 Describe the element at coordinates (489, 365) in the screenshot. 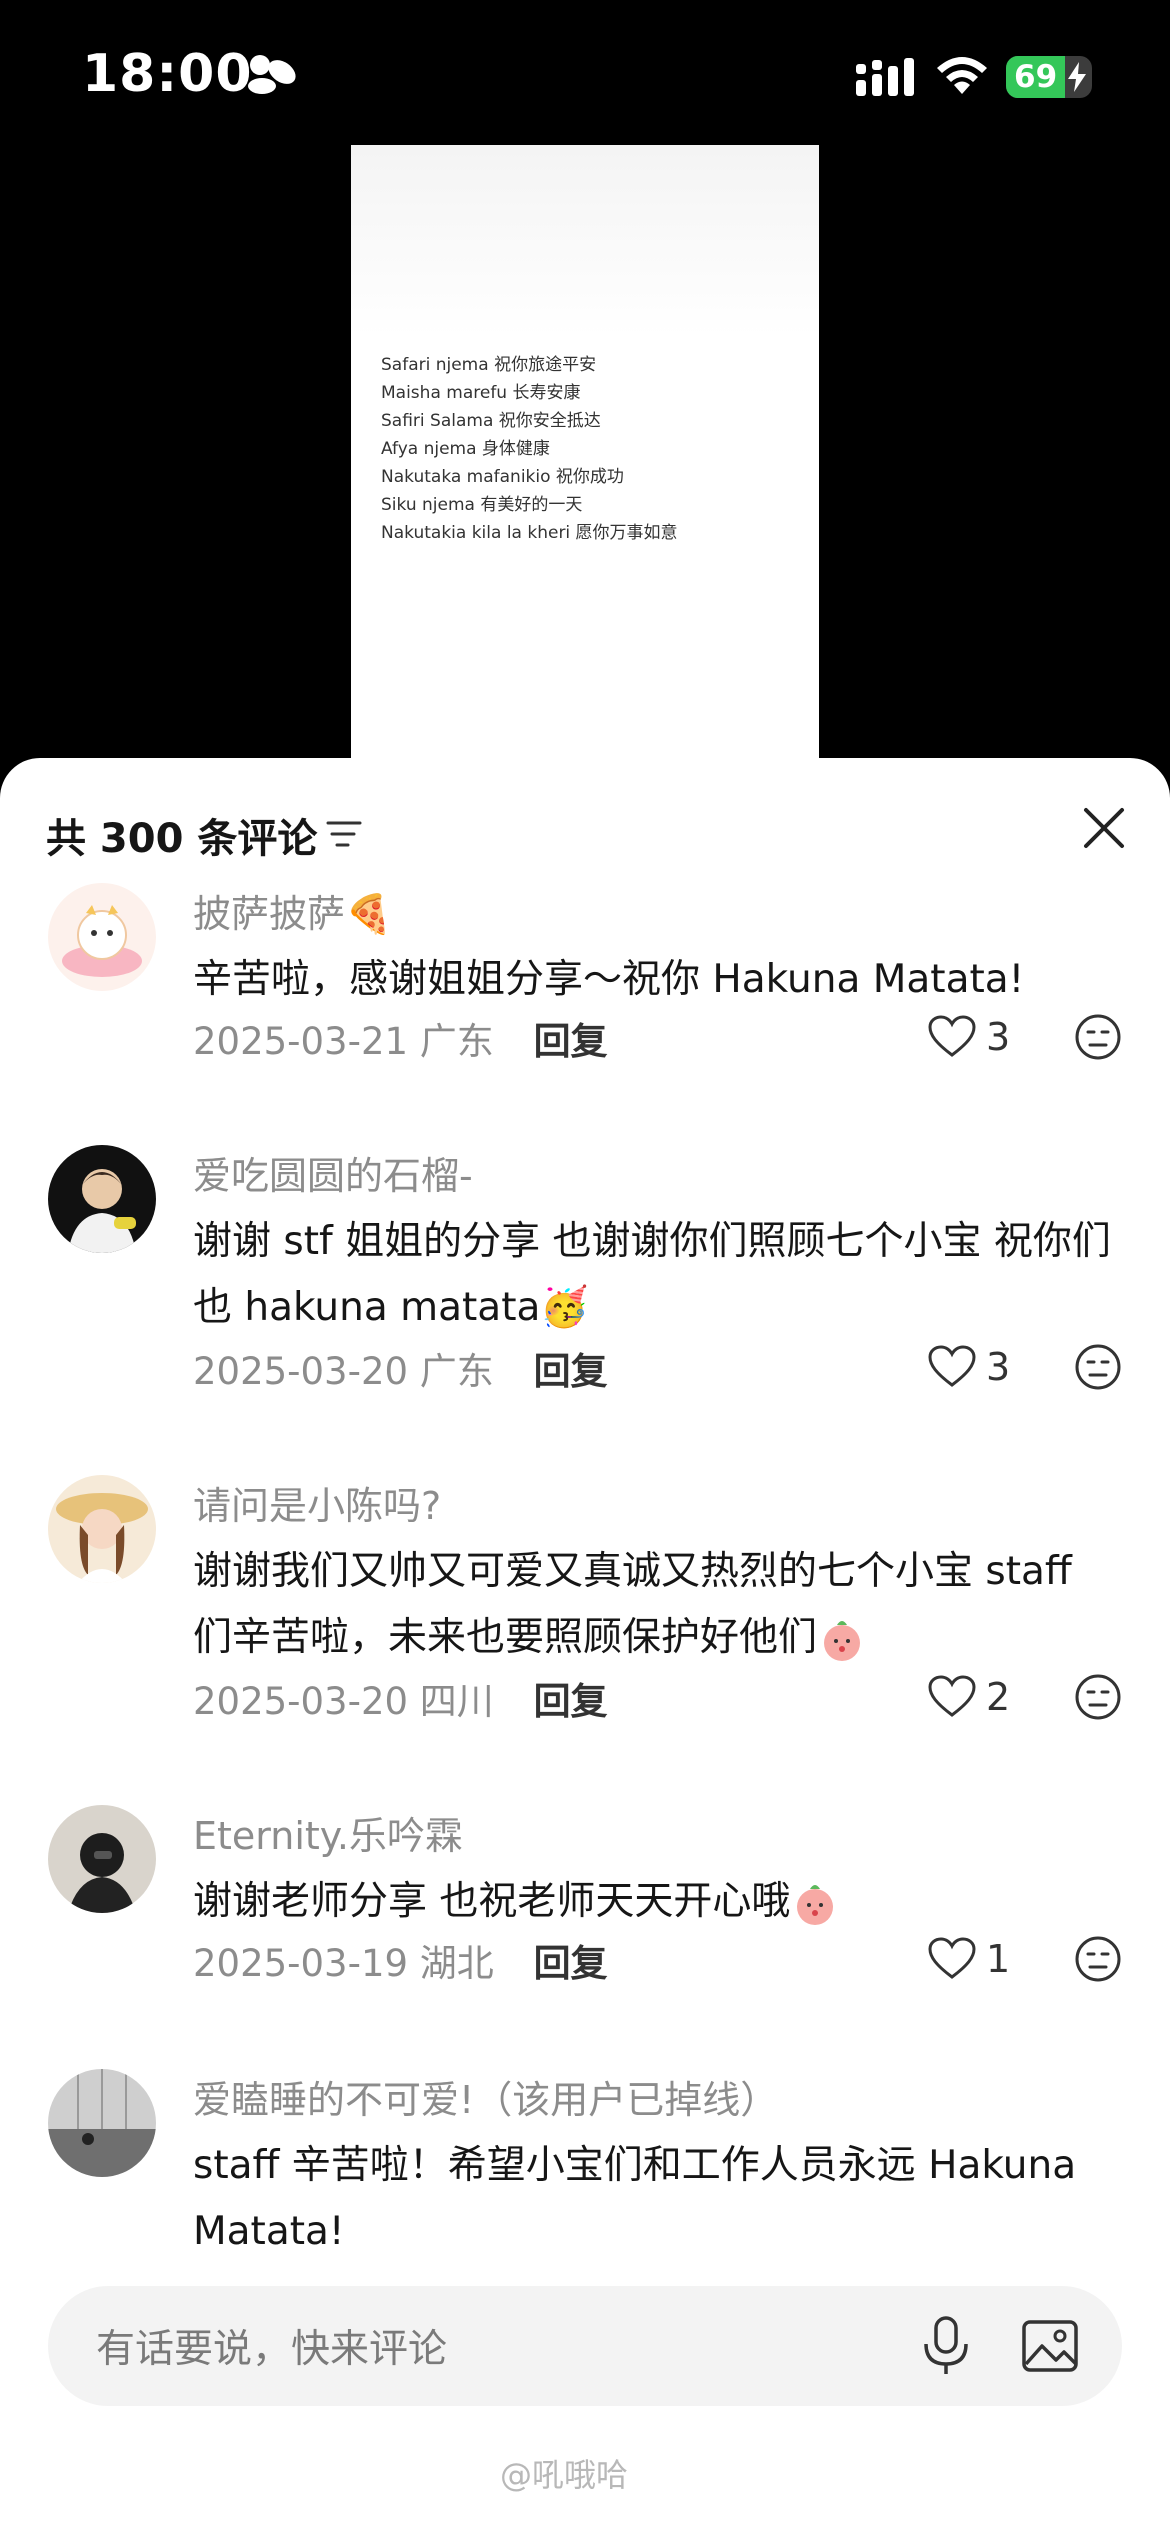

I see `video-text-line: Safari njema 祝你旅途平安` at that location.